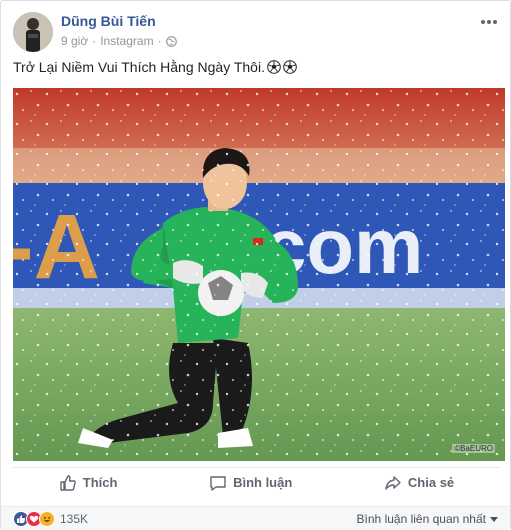 This screenshot has width=511, height=530. I want to click on thumbs-up-icon, so click(68, 483).